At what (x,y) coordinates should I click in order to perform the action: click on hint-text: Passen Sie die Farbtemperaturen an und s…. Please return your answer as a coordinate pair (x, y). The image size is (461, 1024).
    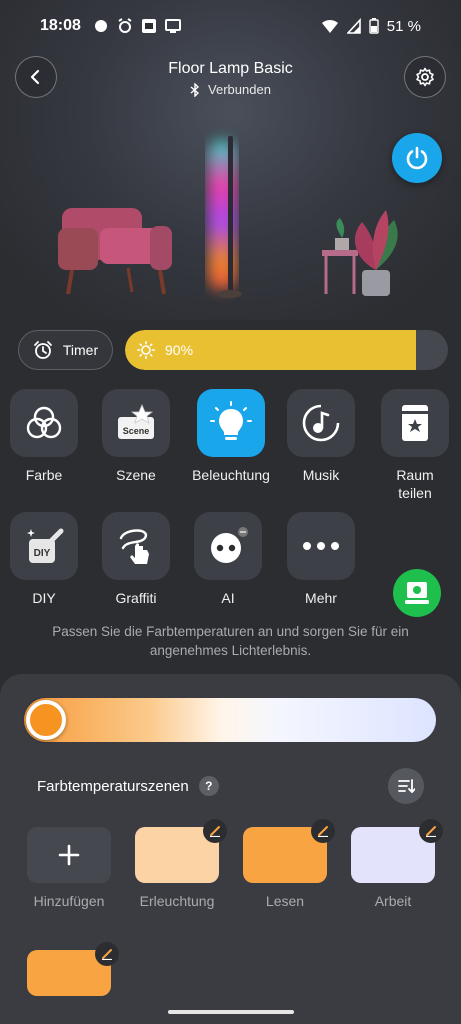
    Looking at the image, I should click on (230, 641).